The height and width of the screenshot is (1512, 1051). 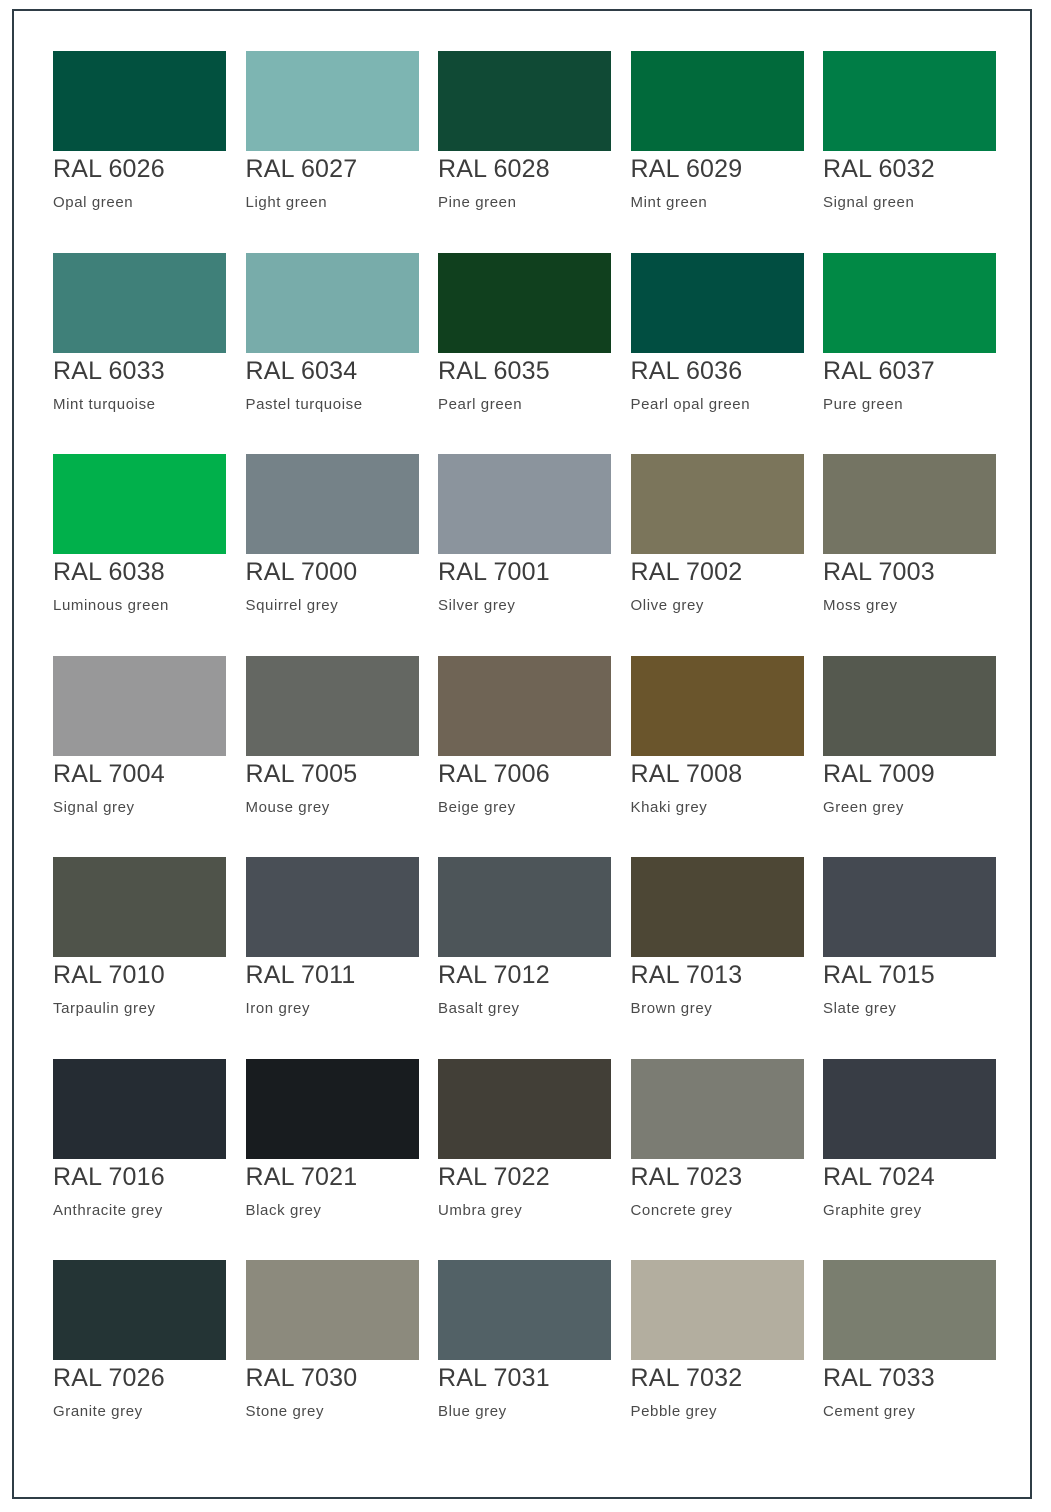 What do you see at coordinates (494, 572) in the screenshot?
I see `ral-code: RAL 7001` at bounding box center [494, 572].